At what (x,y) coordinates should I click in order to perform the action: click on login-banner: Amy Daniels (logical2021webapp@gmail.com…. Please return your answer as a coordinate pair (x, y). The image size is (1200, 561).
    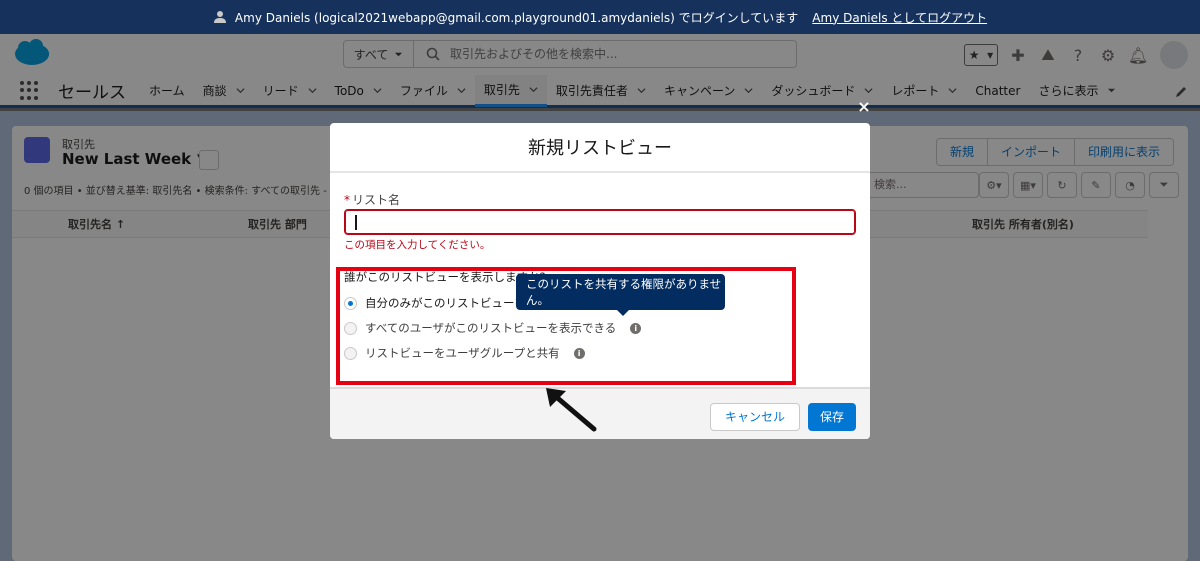
    Looking at the image, I should click on (600, 17).